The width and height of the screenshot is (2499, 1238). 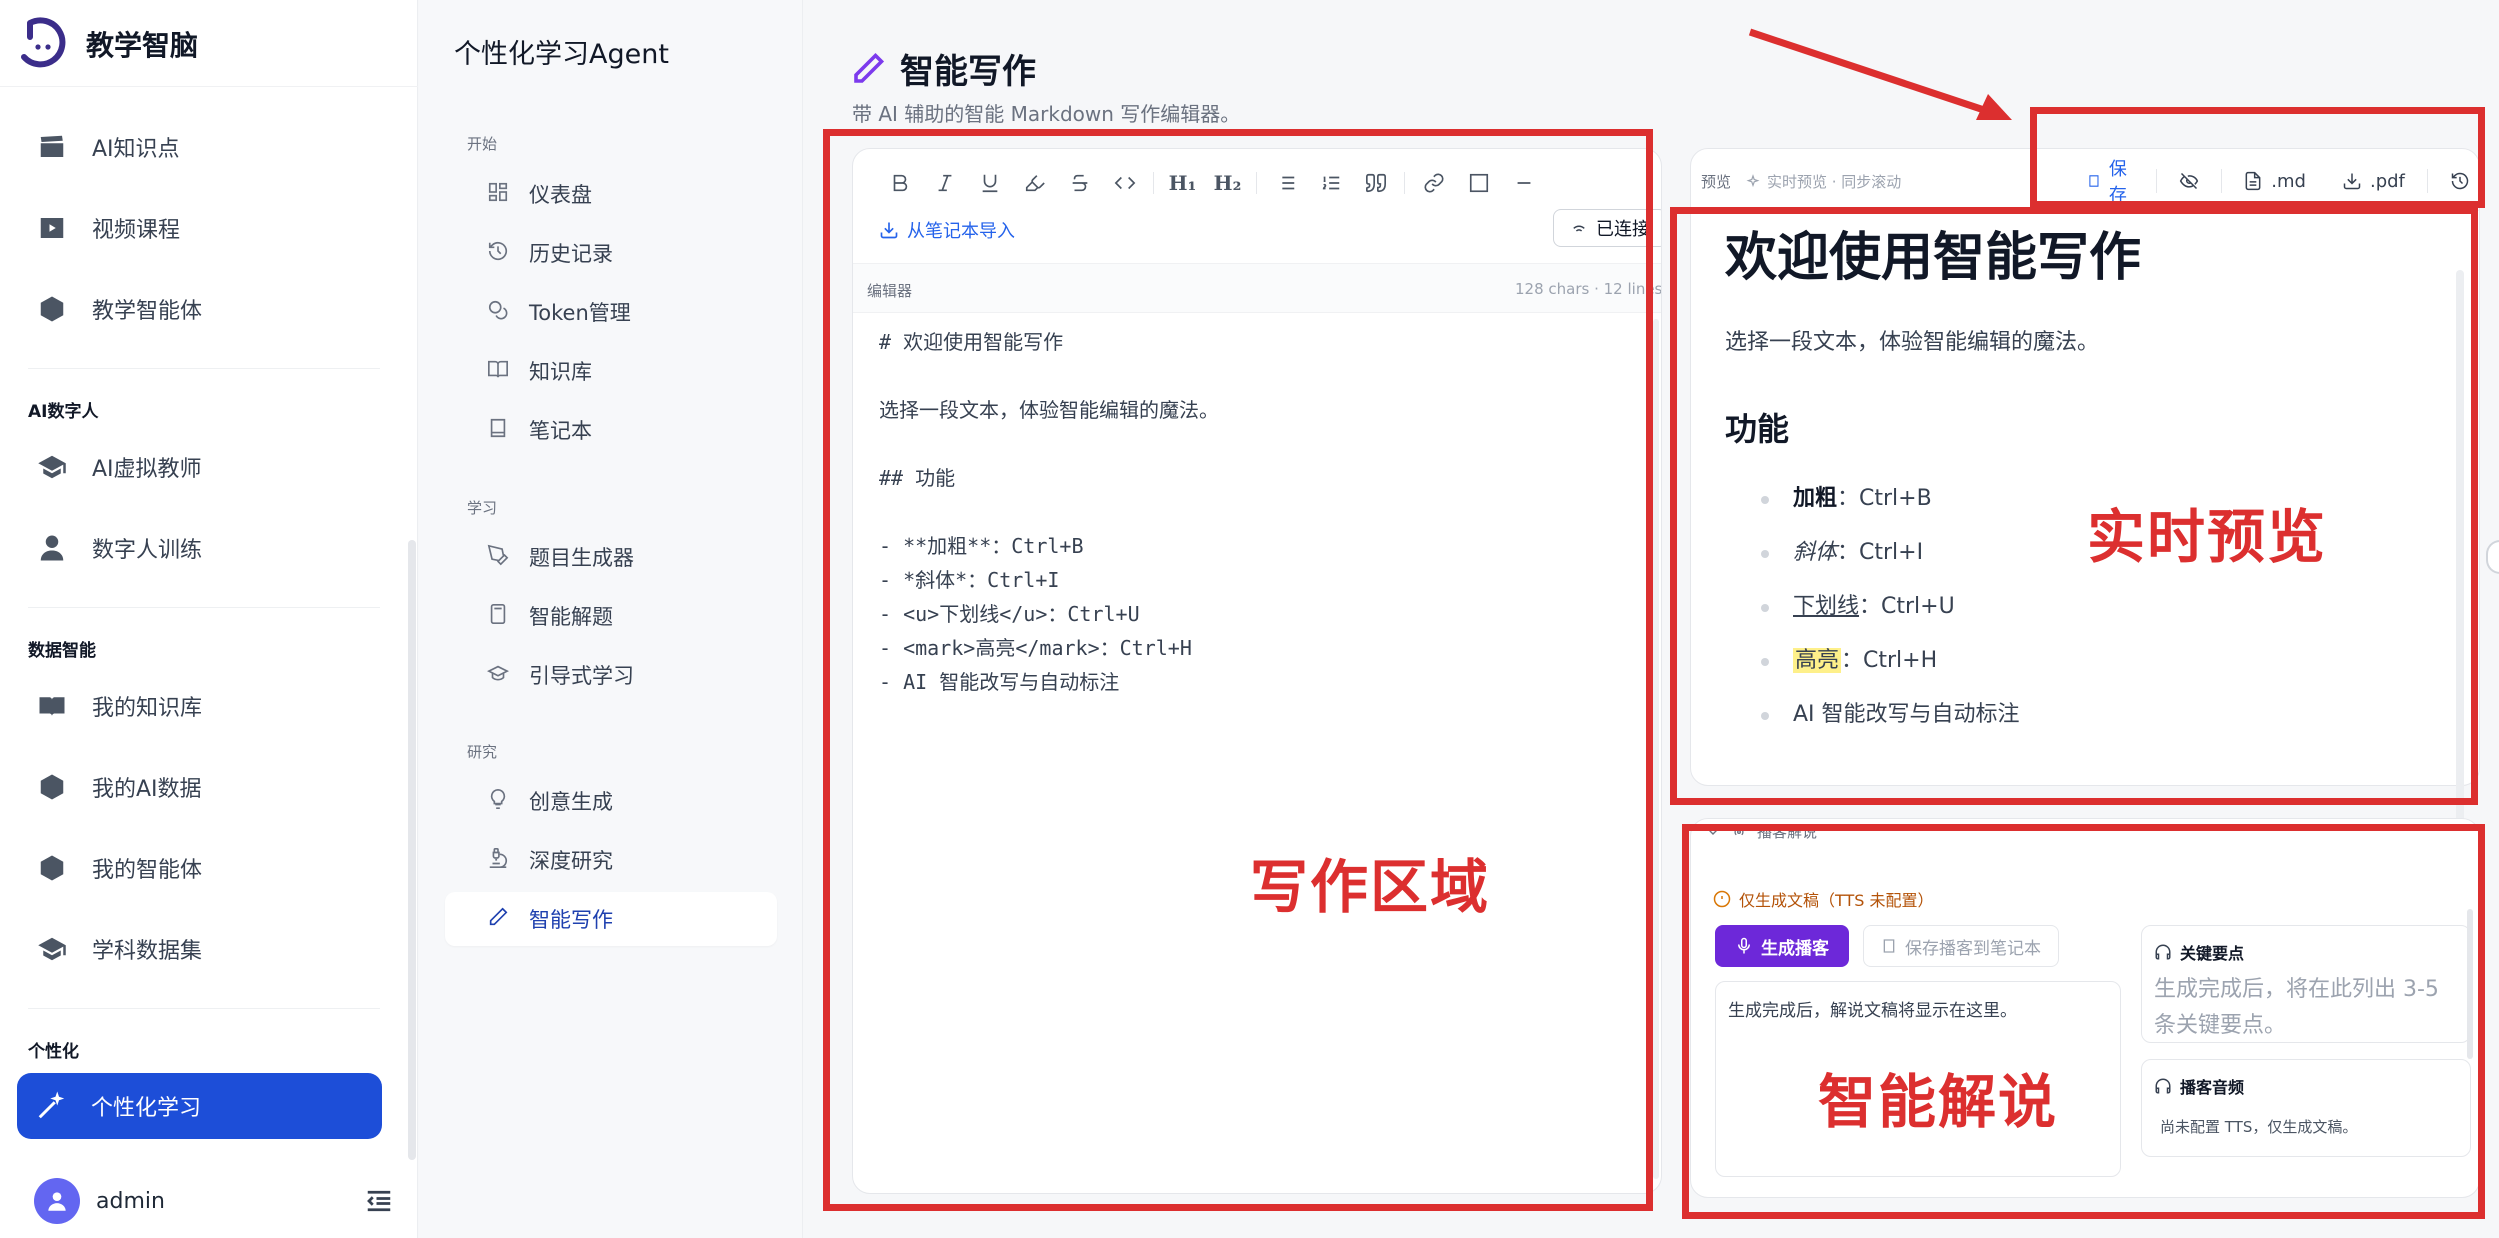 What do you see at coordinates (1880, 74) in the screenshot?
I see `annotation-arrow` at bounding box center [1880, 74].